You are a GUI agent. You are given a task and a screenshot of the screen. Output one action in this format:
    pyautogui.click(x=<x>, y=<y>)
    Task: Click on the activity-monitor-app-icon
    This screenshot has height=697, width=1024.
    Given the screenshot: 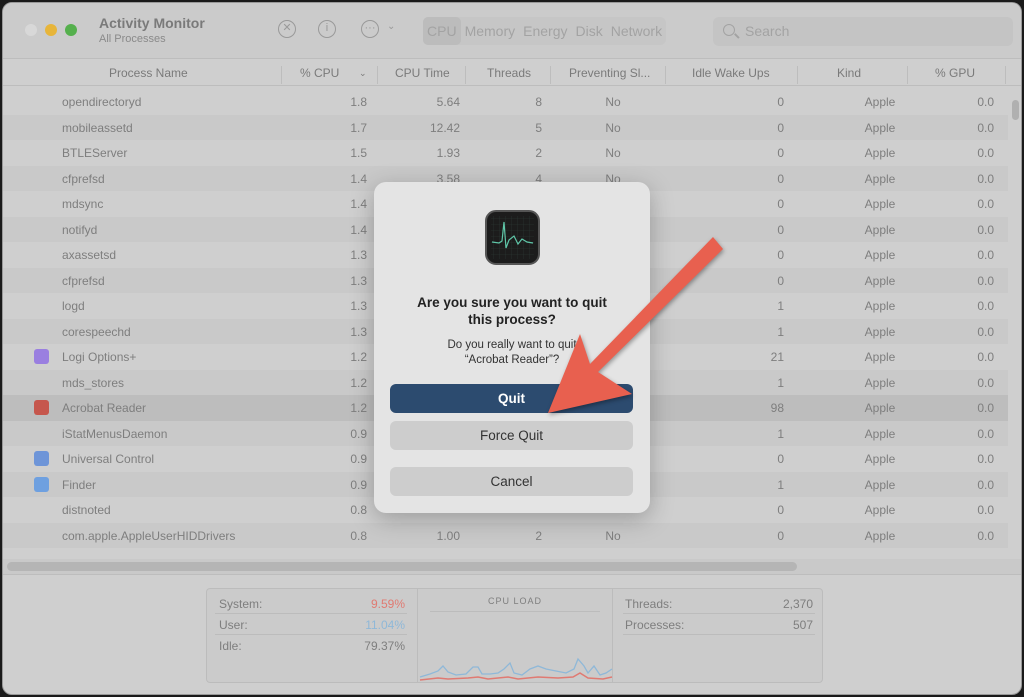 What is the action you would take?
    pyautogui.click(x=512, y=237)
    